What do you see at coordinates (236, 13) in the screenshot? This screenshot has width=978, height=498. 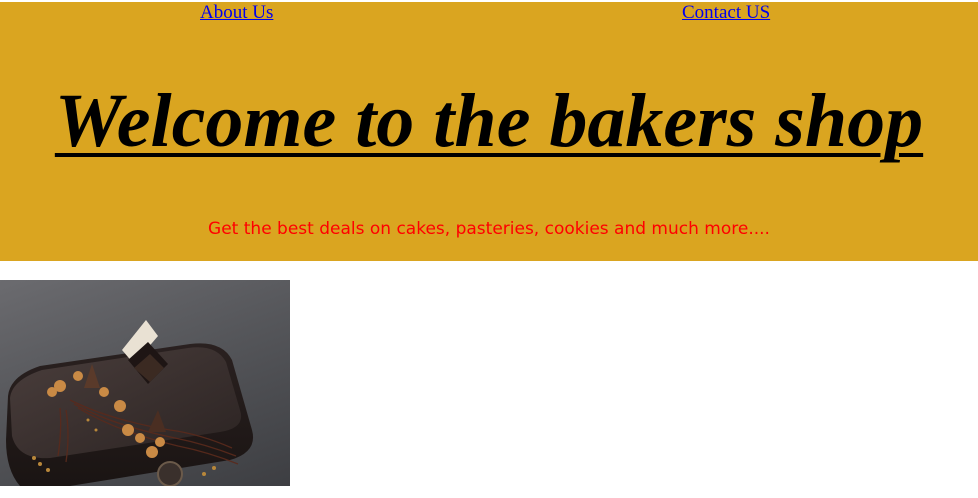 I see `about-us-link: About Us` at bounding box center [236, 13].